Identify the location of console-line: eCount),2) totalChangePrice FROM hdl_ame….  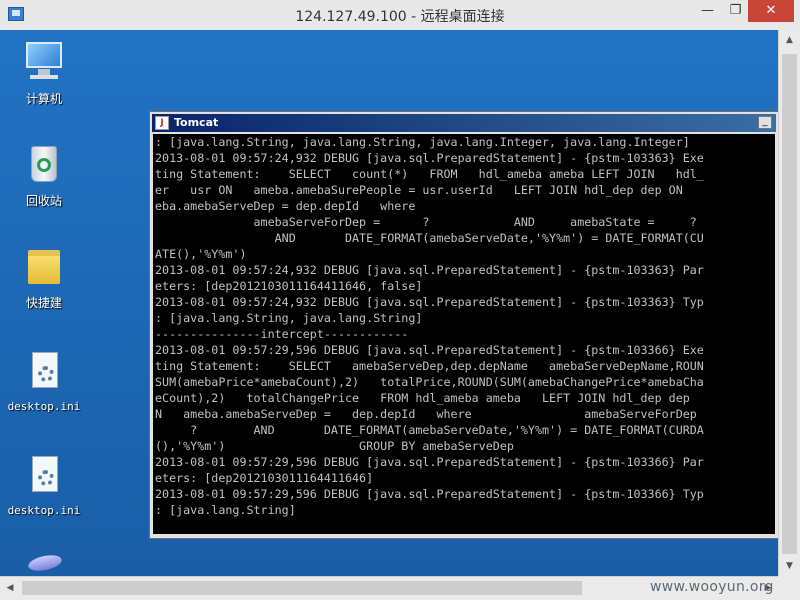
(426, 398).